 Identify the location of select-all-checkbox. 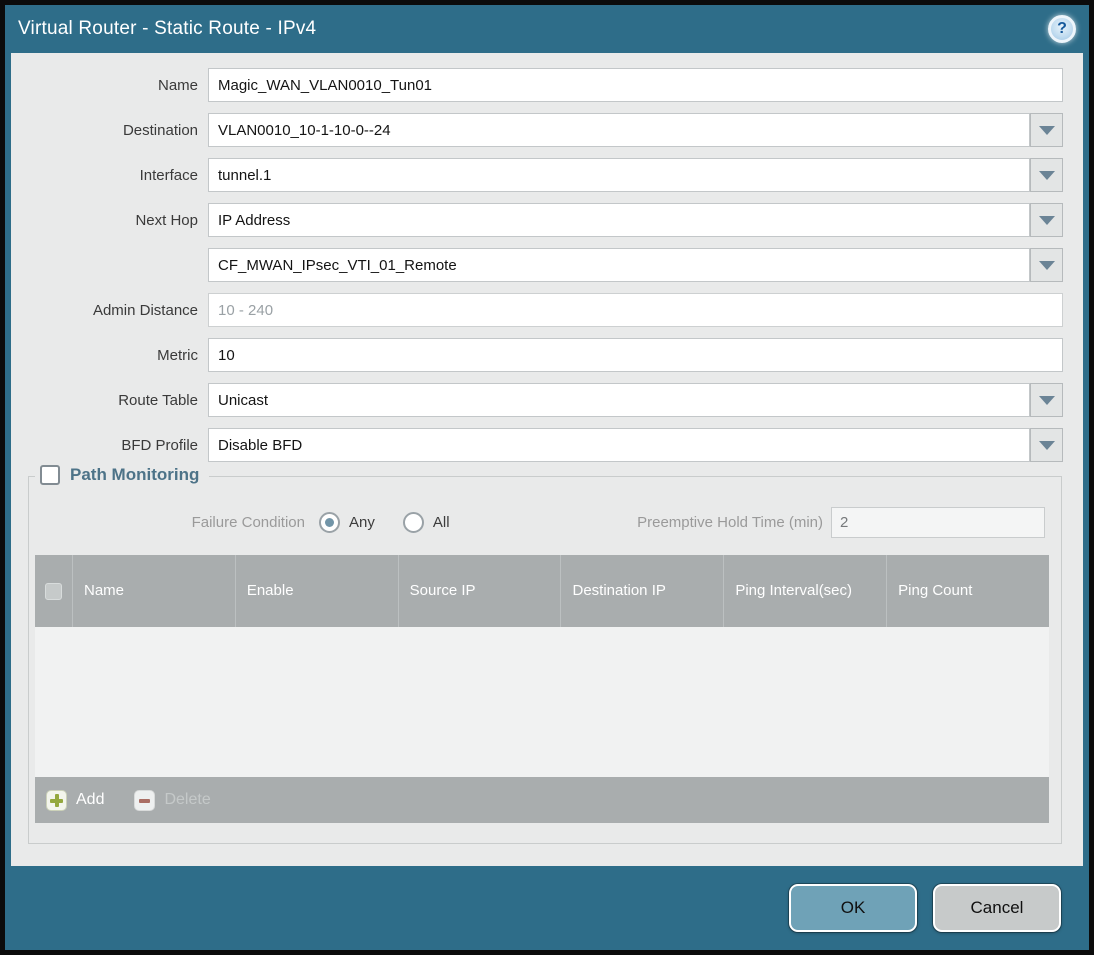
(53, 591).